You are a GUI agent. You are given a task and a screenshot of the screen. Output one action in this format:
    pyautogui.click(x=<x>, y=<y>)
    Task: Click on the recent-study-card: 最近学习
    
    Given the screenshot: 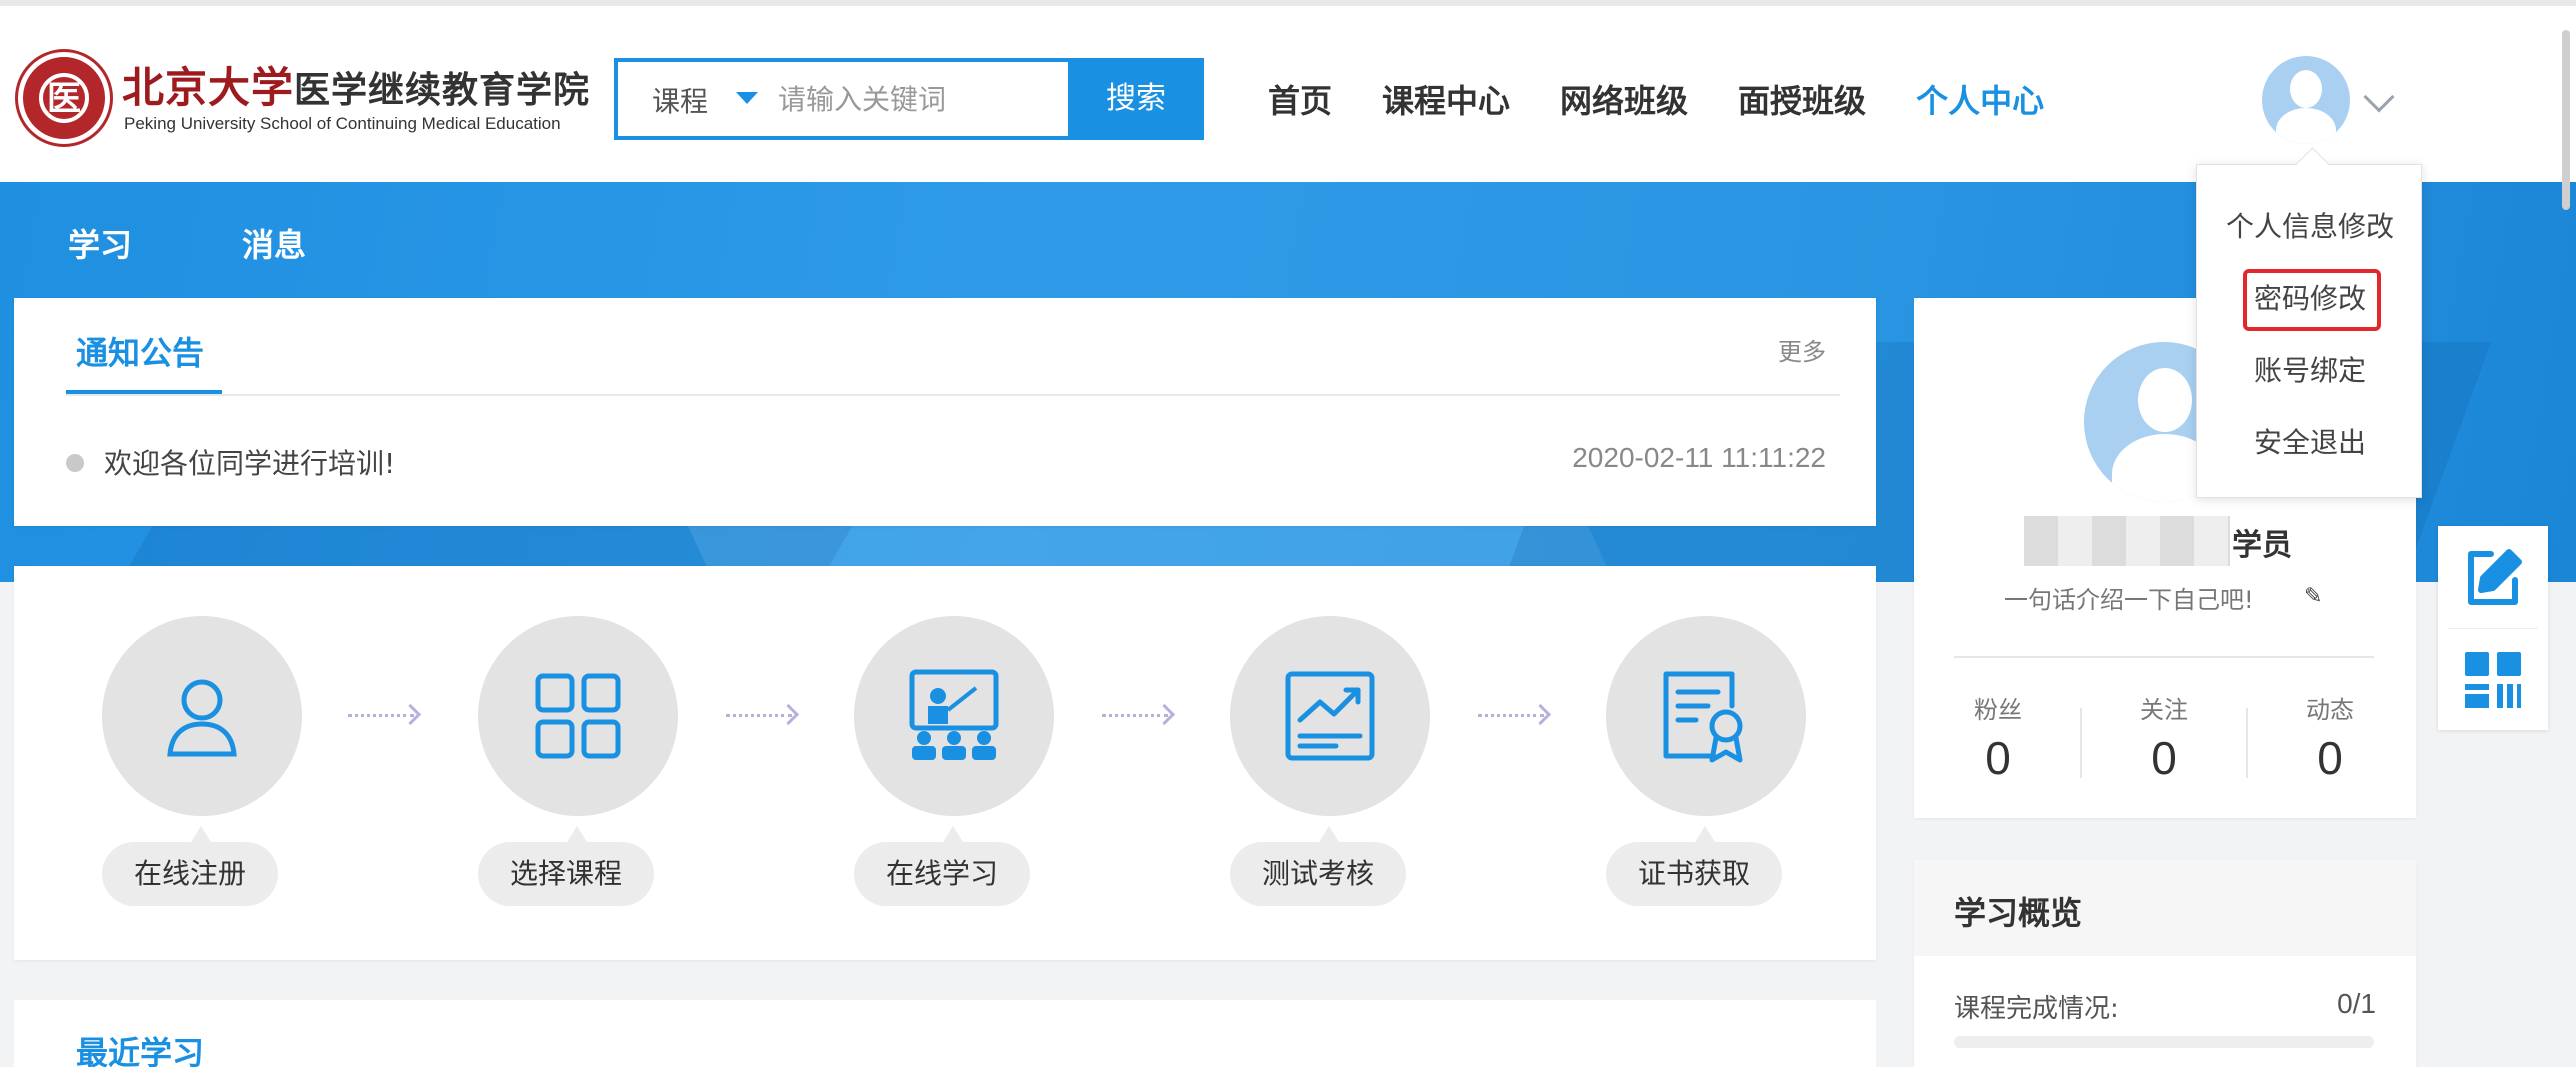 What is the action you would take?
    pyautogui.click(x=945, y=1033)
    